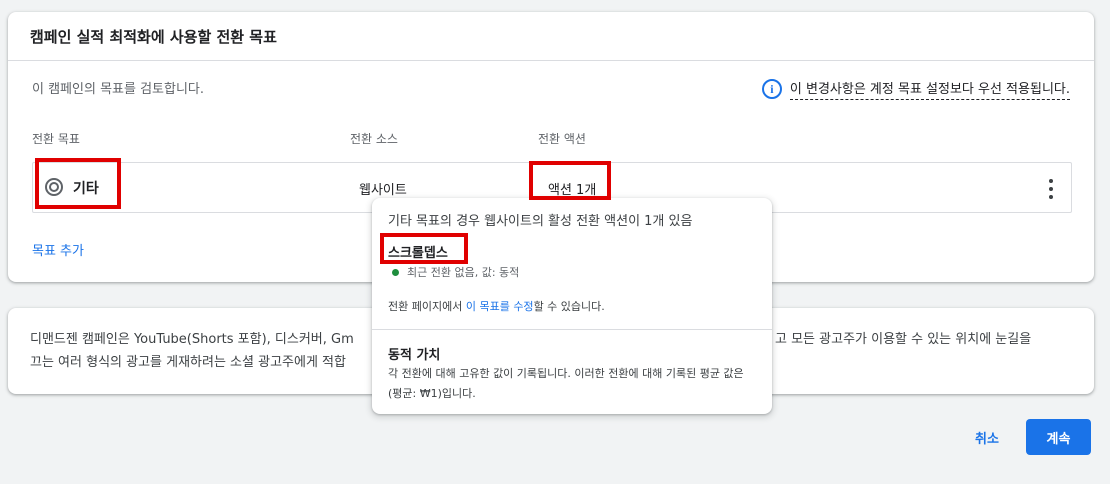 This screenshot has height=484, width=1110. What do you see at coordinates (374, 139) in the screenshot?
I see `column-header-source: 전환 소스` at bounding box center [374, 139].